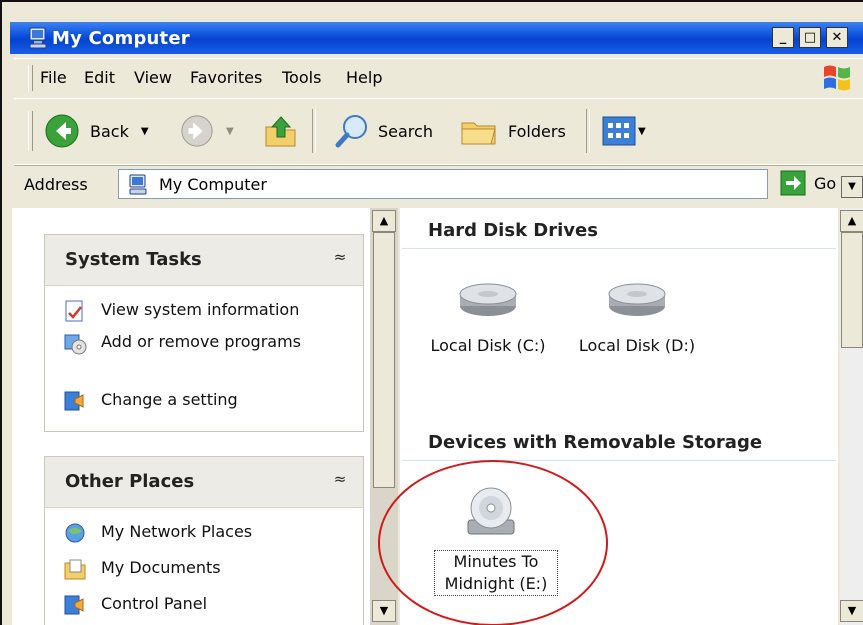  I want to click on back-arrow-icon, so click(62, 131).